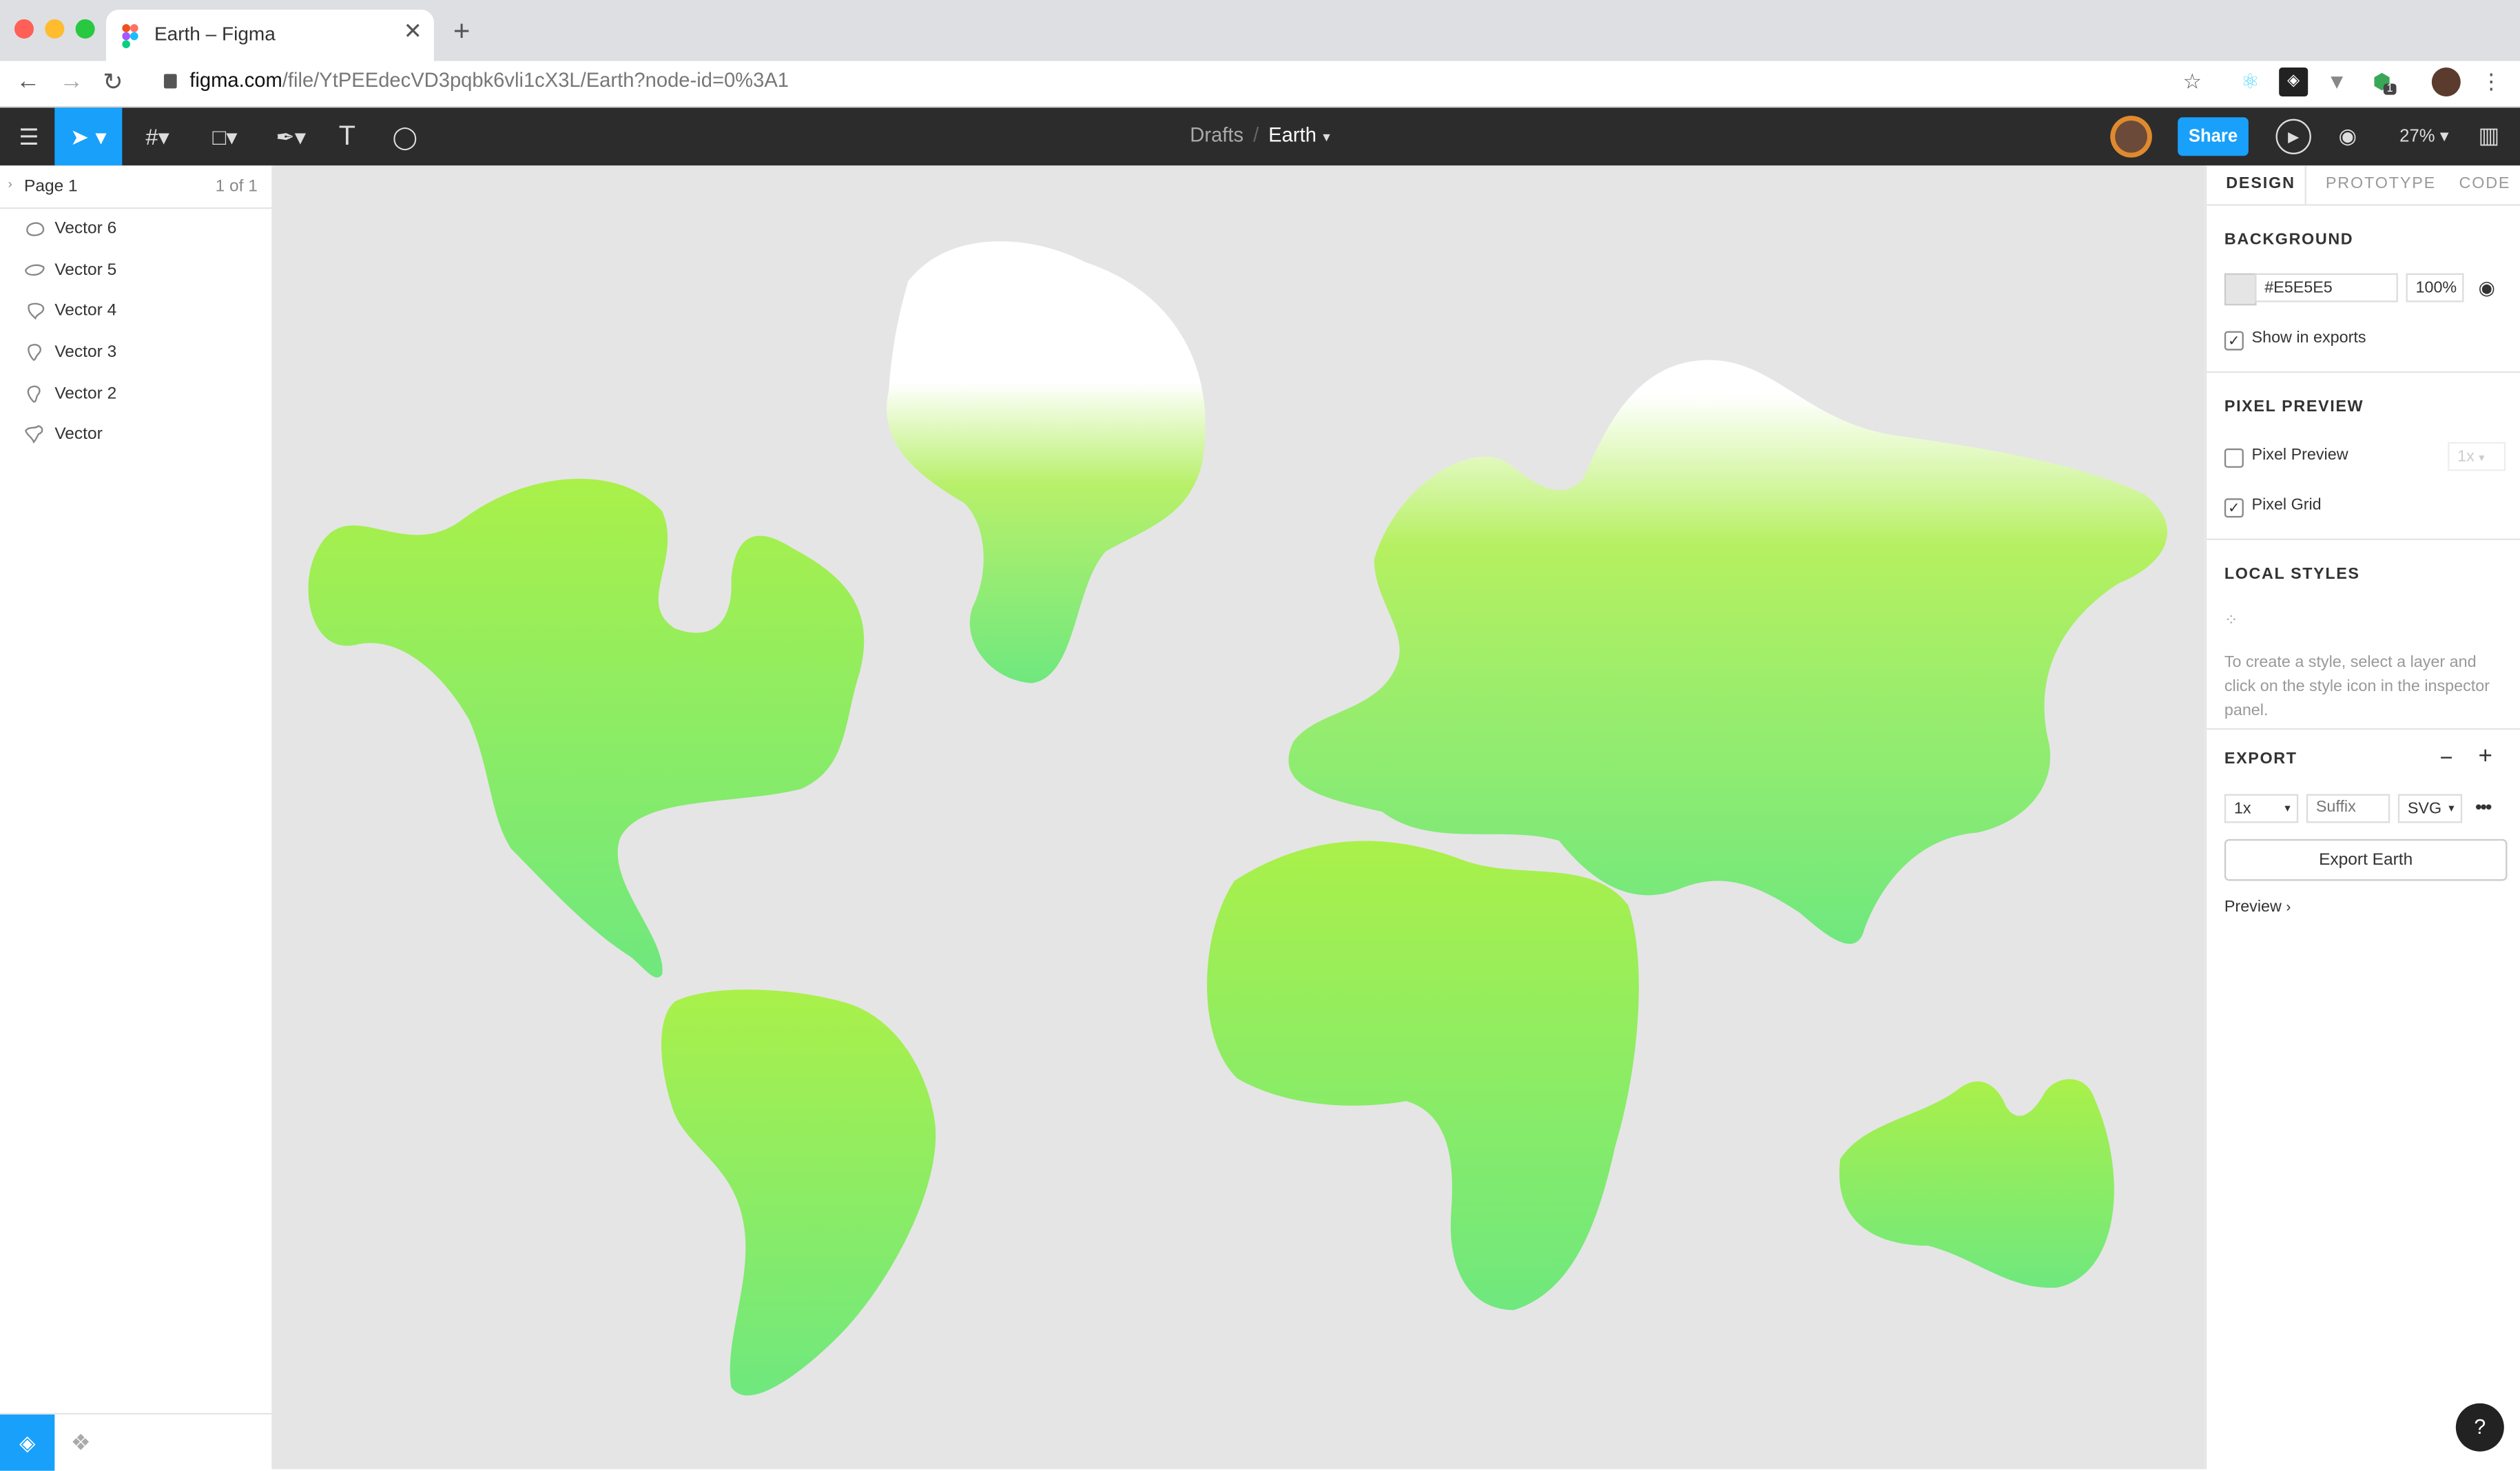 This screenshot has width=2520, height=1471. Describe the element at coordinates (2292, 575) in the screenshot. I see `local-styles-section-title: LOCAL STYLES` at that location.